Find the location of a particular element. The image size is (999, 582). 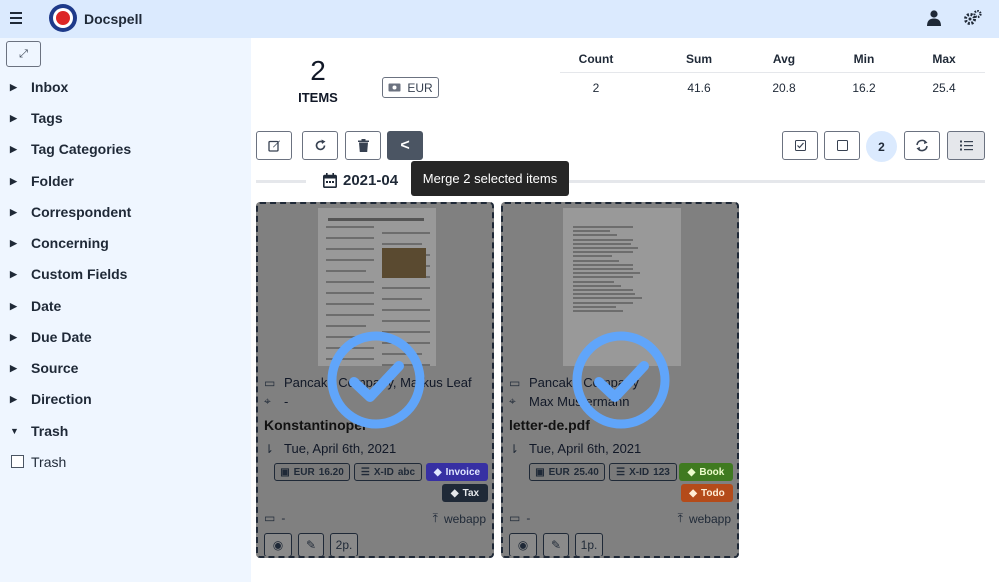

tag-label: Tax is located at coordinates (471, 493).